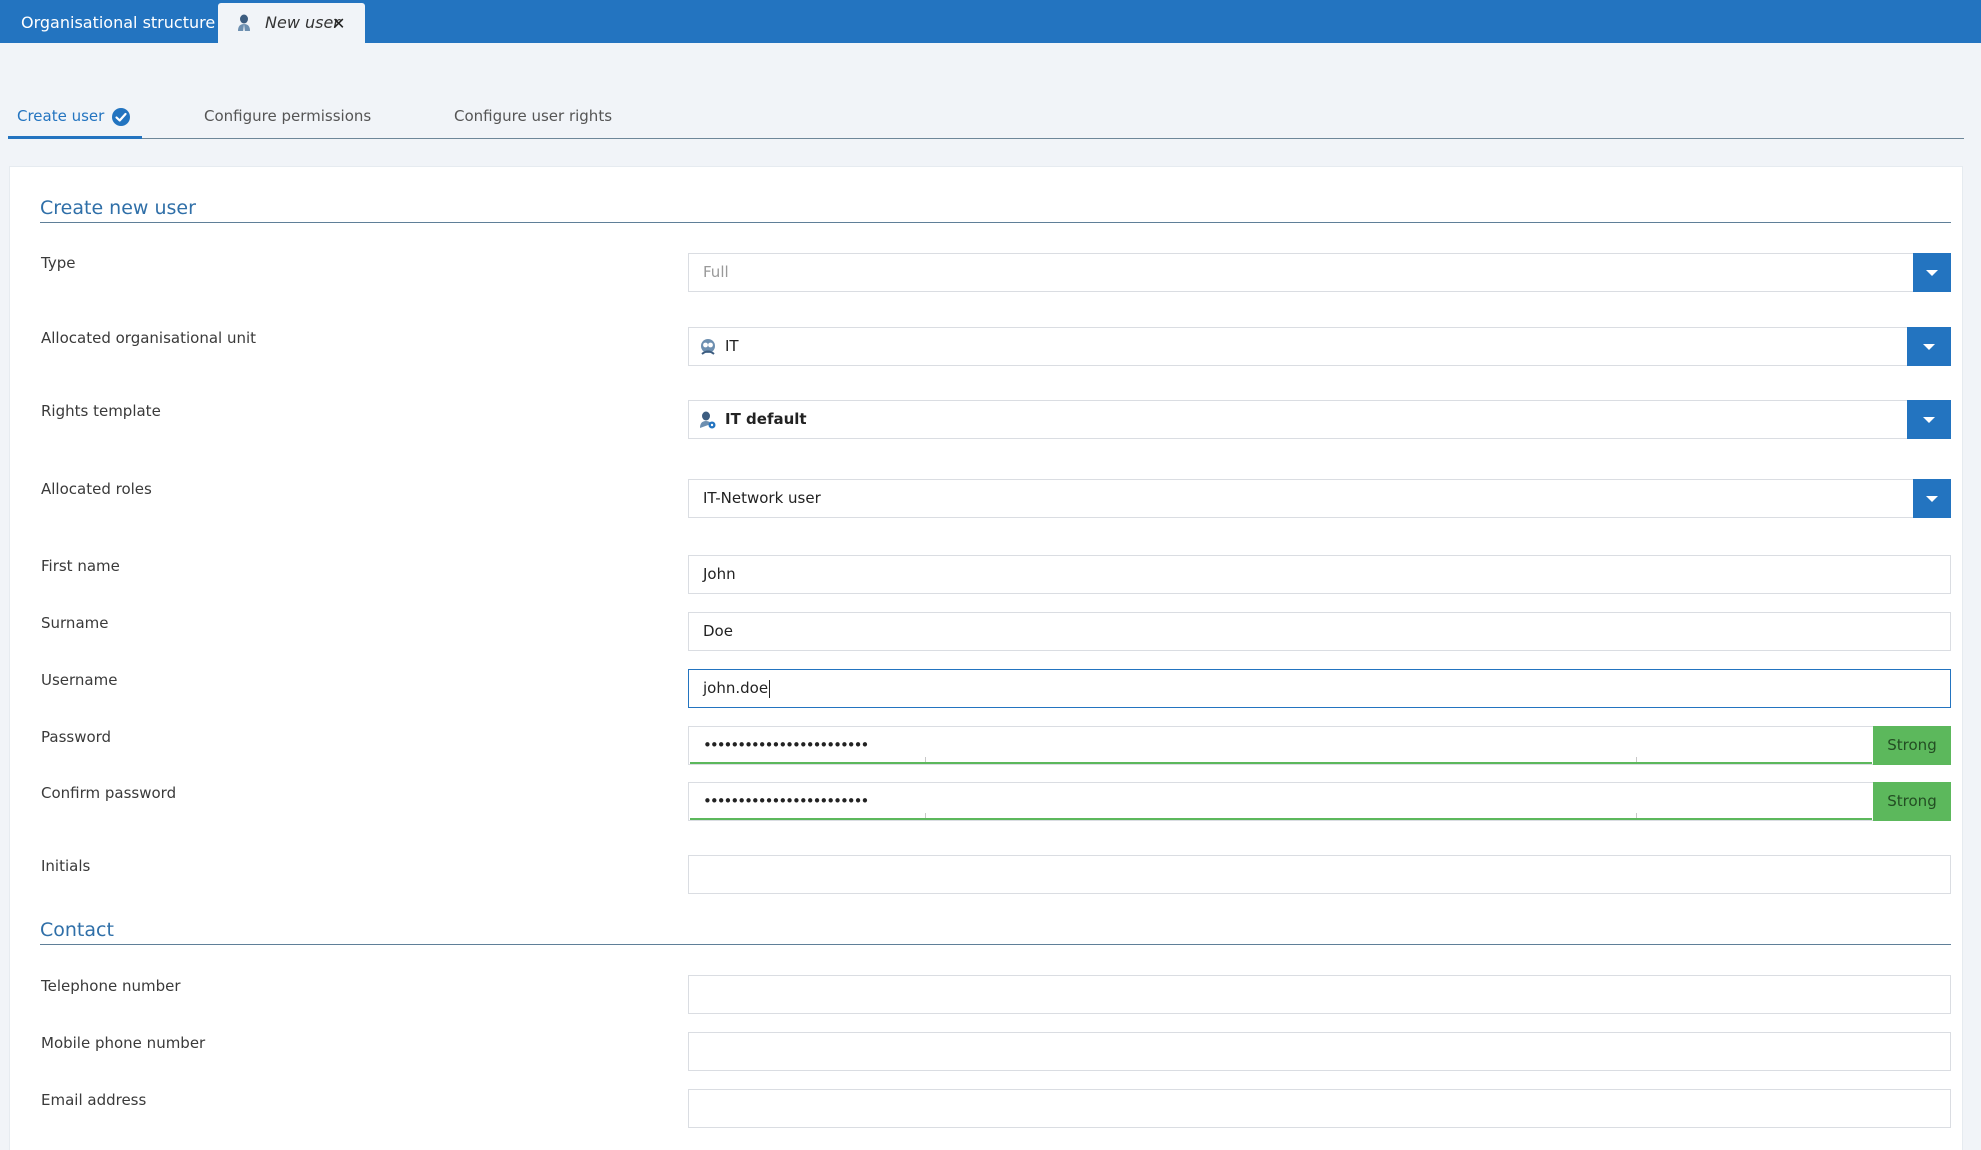 The width and height of the screenshot is (1981, 1150). I want to click on initials-label: Initials, so click(66, 866).